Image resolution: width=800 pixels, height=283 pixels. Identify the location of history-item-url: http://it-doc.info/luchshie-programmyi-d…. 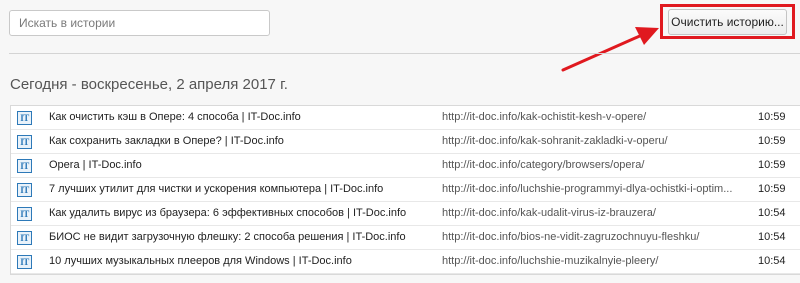
(587, 189).